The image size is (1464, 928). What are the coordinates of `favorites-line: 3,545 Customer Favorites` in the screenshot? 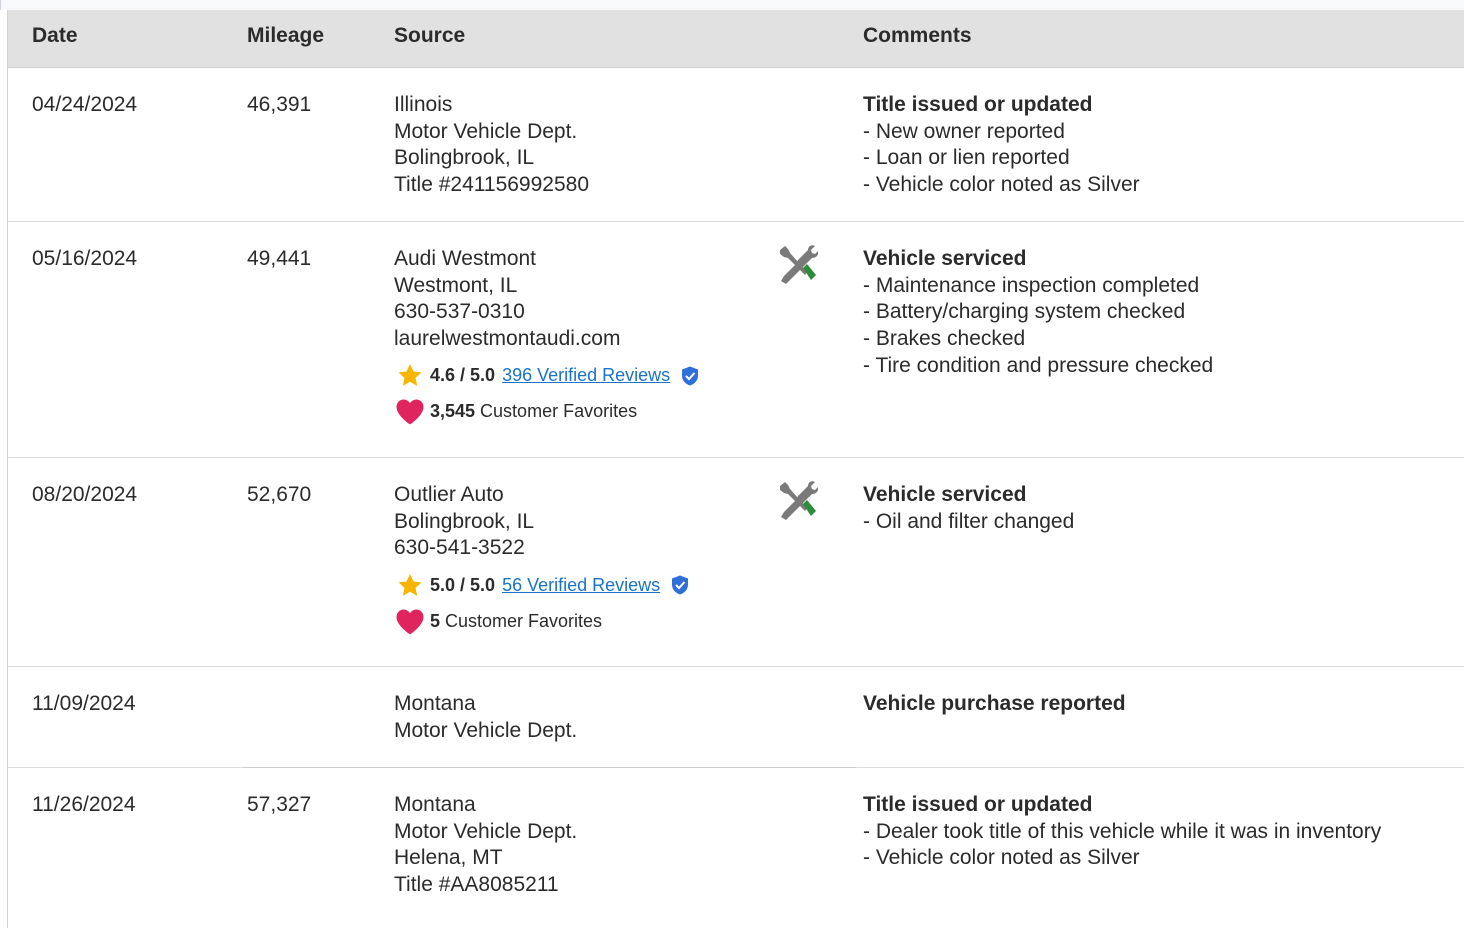 It's located at (546, 412).